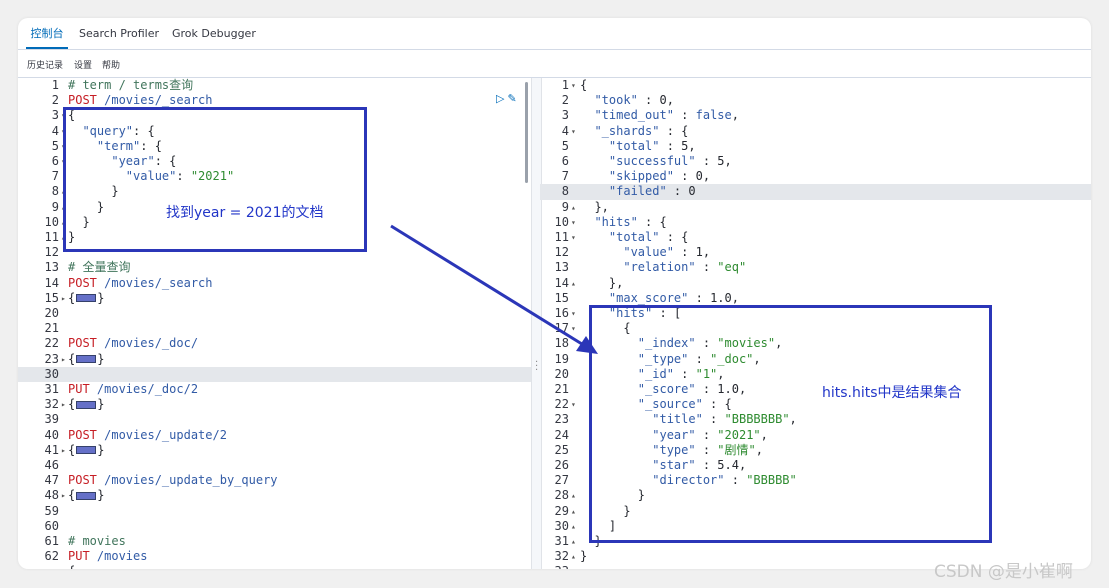 Image resolution: width=1109 pixels, height=588 pixels. Describe the element at coordinates (83, 64) in the screenshot. I see `settings-button: 设置` at that location.